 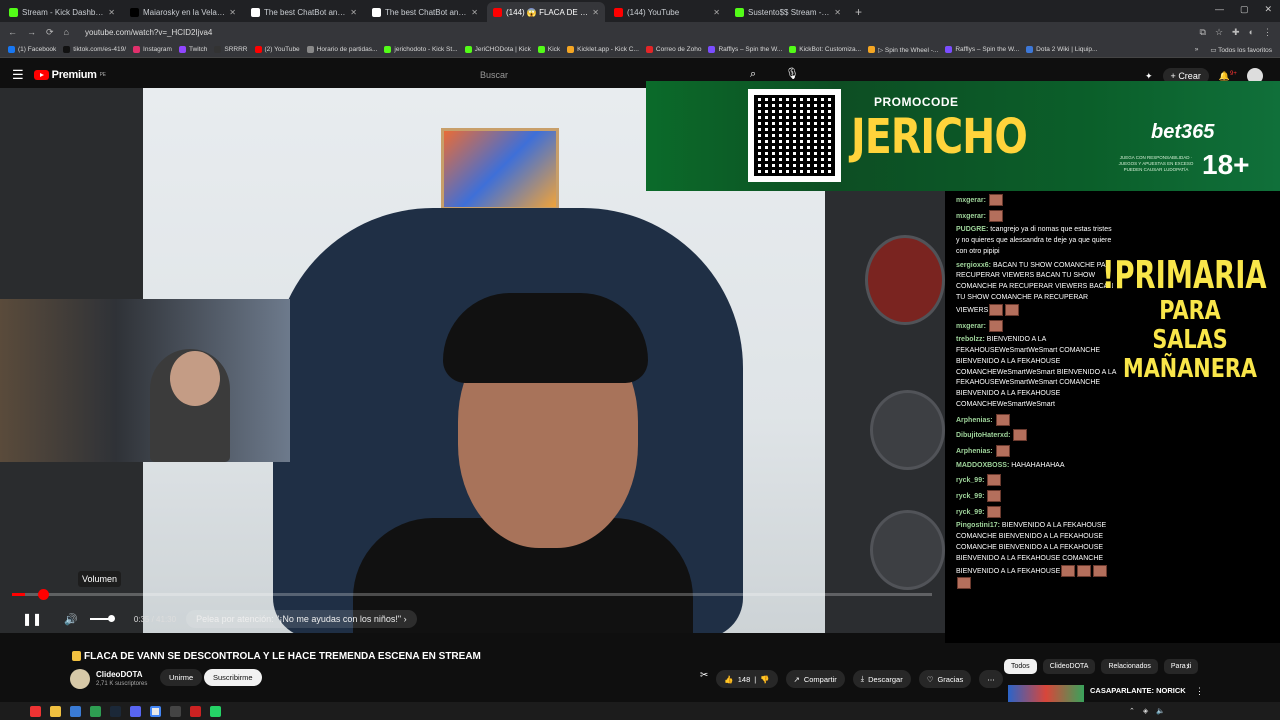 I want to click on like-button: 👍 148 | 👎, so click(x=747, y=679).